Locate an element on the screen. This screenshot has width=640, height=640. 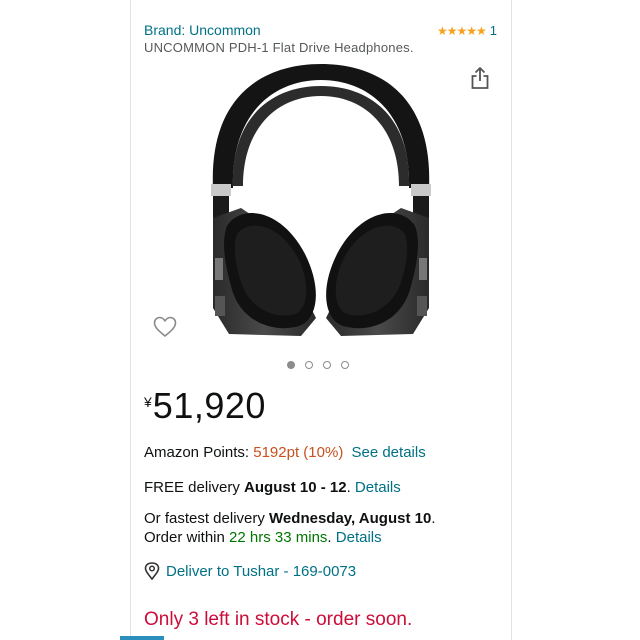
fastest-delivery-details-link: Details is located at coordinates (359, 537).